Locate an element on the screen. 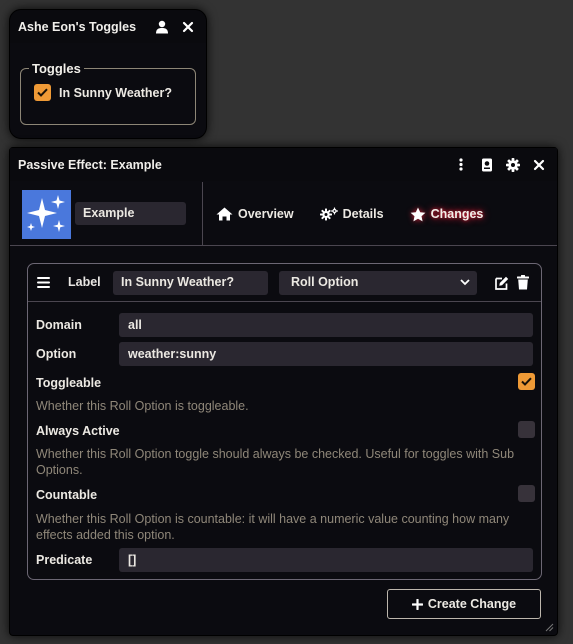  chevron-down-icon is located at coordinates (465, 282).